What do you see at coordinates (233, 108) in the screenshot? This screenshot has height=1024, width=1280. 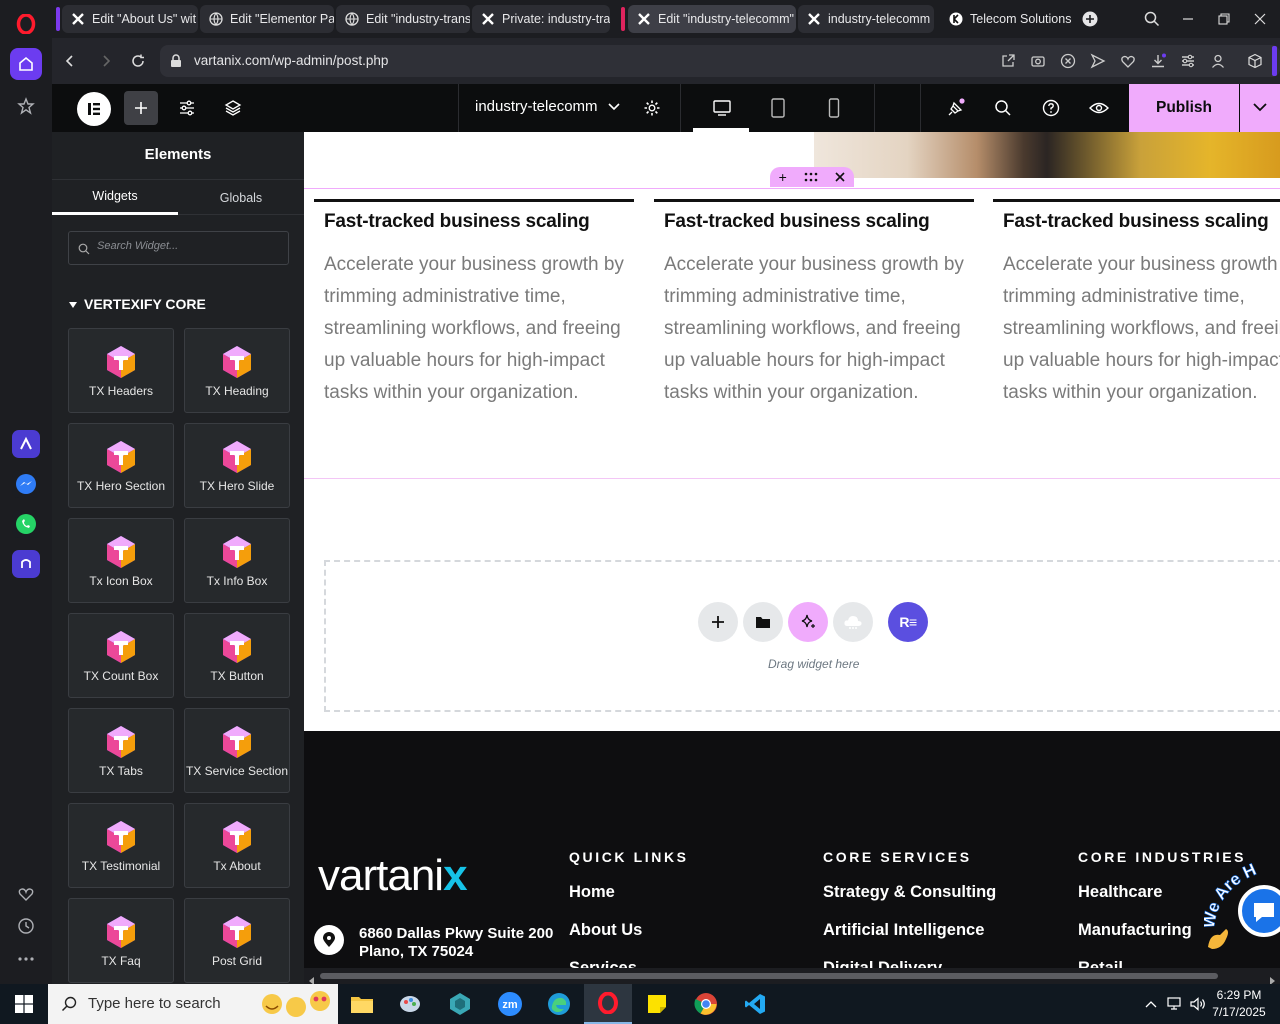 I see `structure-layers-icon` at bounding box center [233, 108].